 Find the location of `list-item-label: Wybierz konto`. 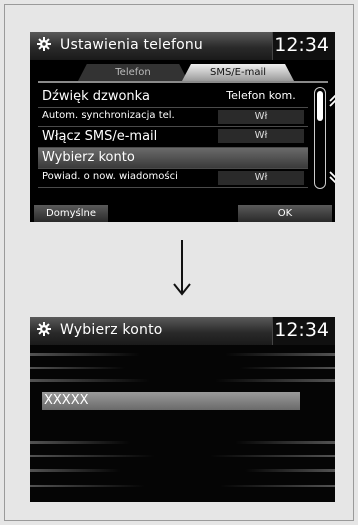

list-item-label: Wybierz konto is located at coordinates (88, 157).